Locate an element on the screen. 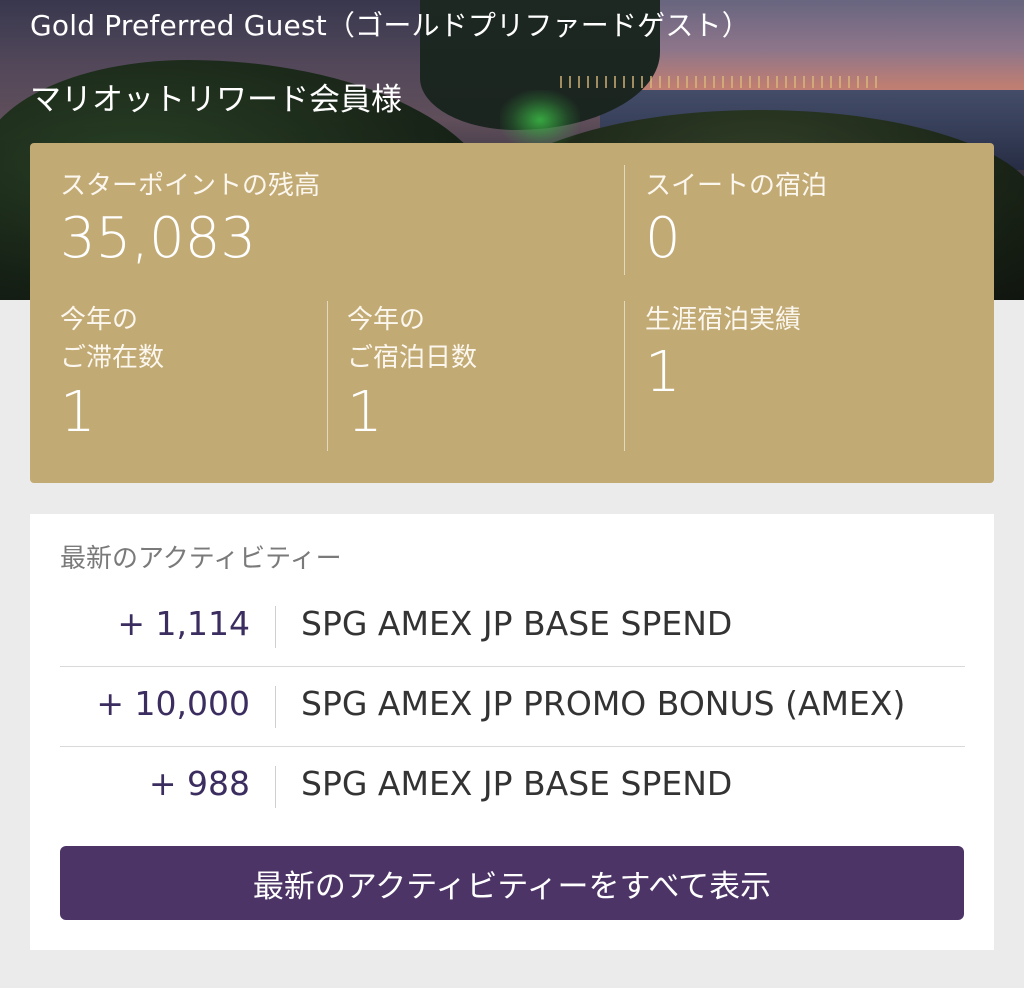 The image size is (1024, 988). member-greeting: マリオットリワード会員様 is located at coordinates (216, 100).